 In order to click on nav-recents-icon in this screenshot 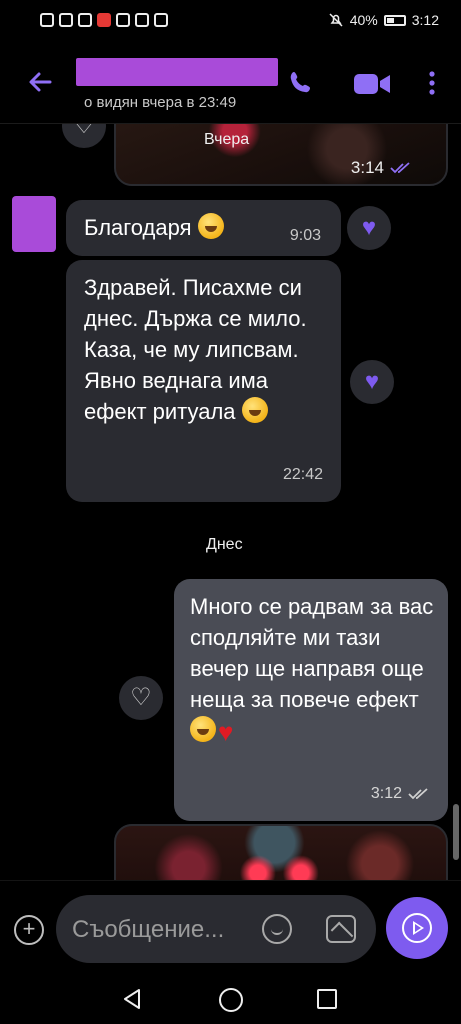, I will do `click(327, 999)`.